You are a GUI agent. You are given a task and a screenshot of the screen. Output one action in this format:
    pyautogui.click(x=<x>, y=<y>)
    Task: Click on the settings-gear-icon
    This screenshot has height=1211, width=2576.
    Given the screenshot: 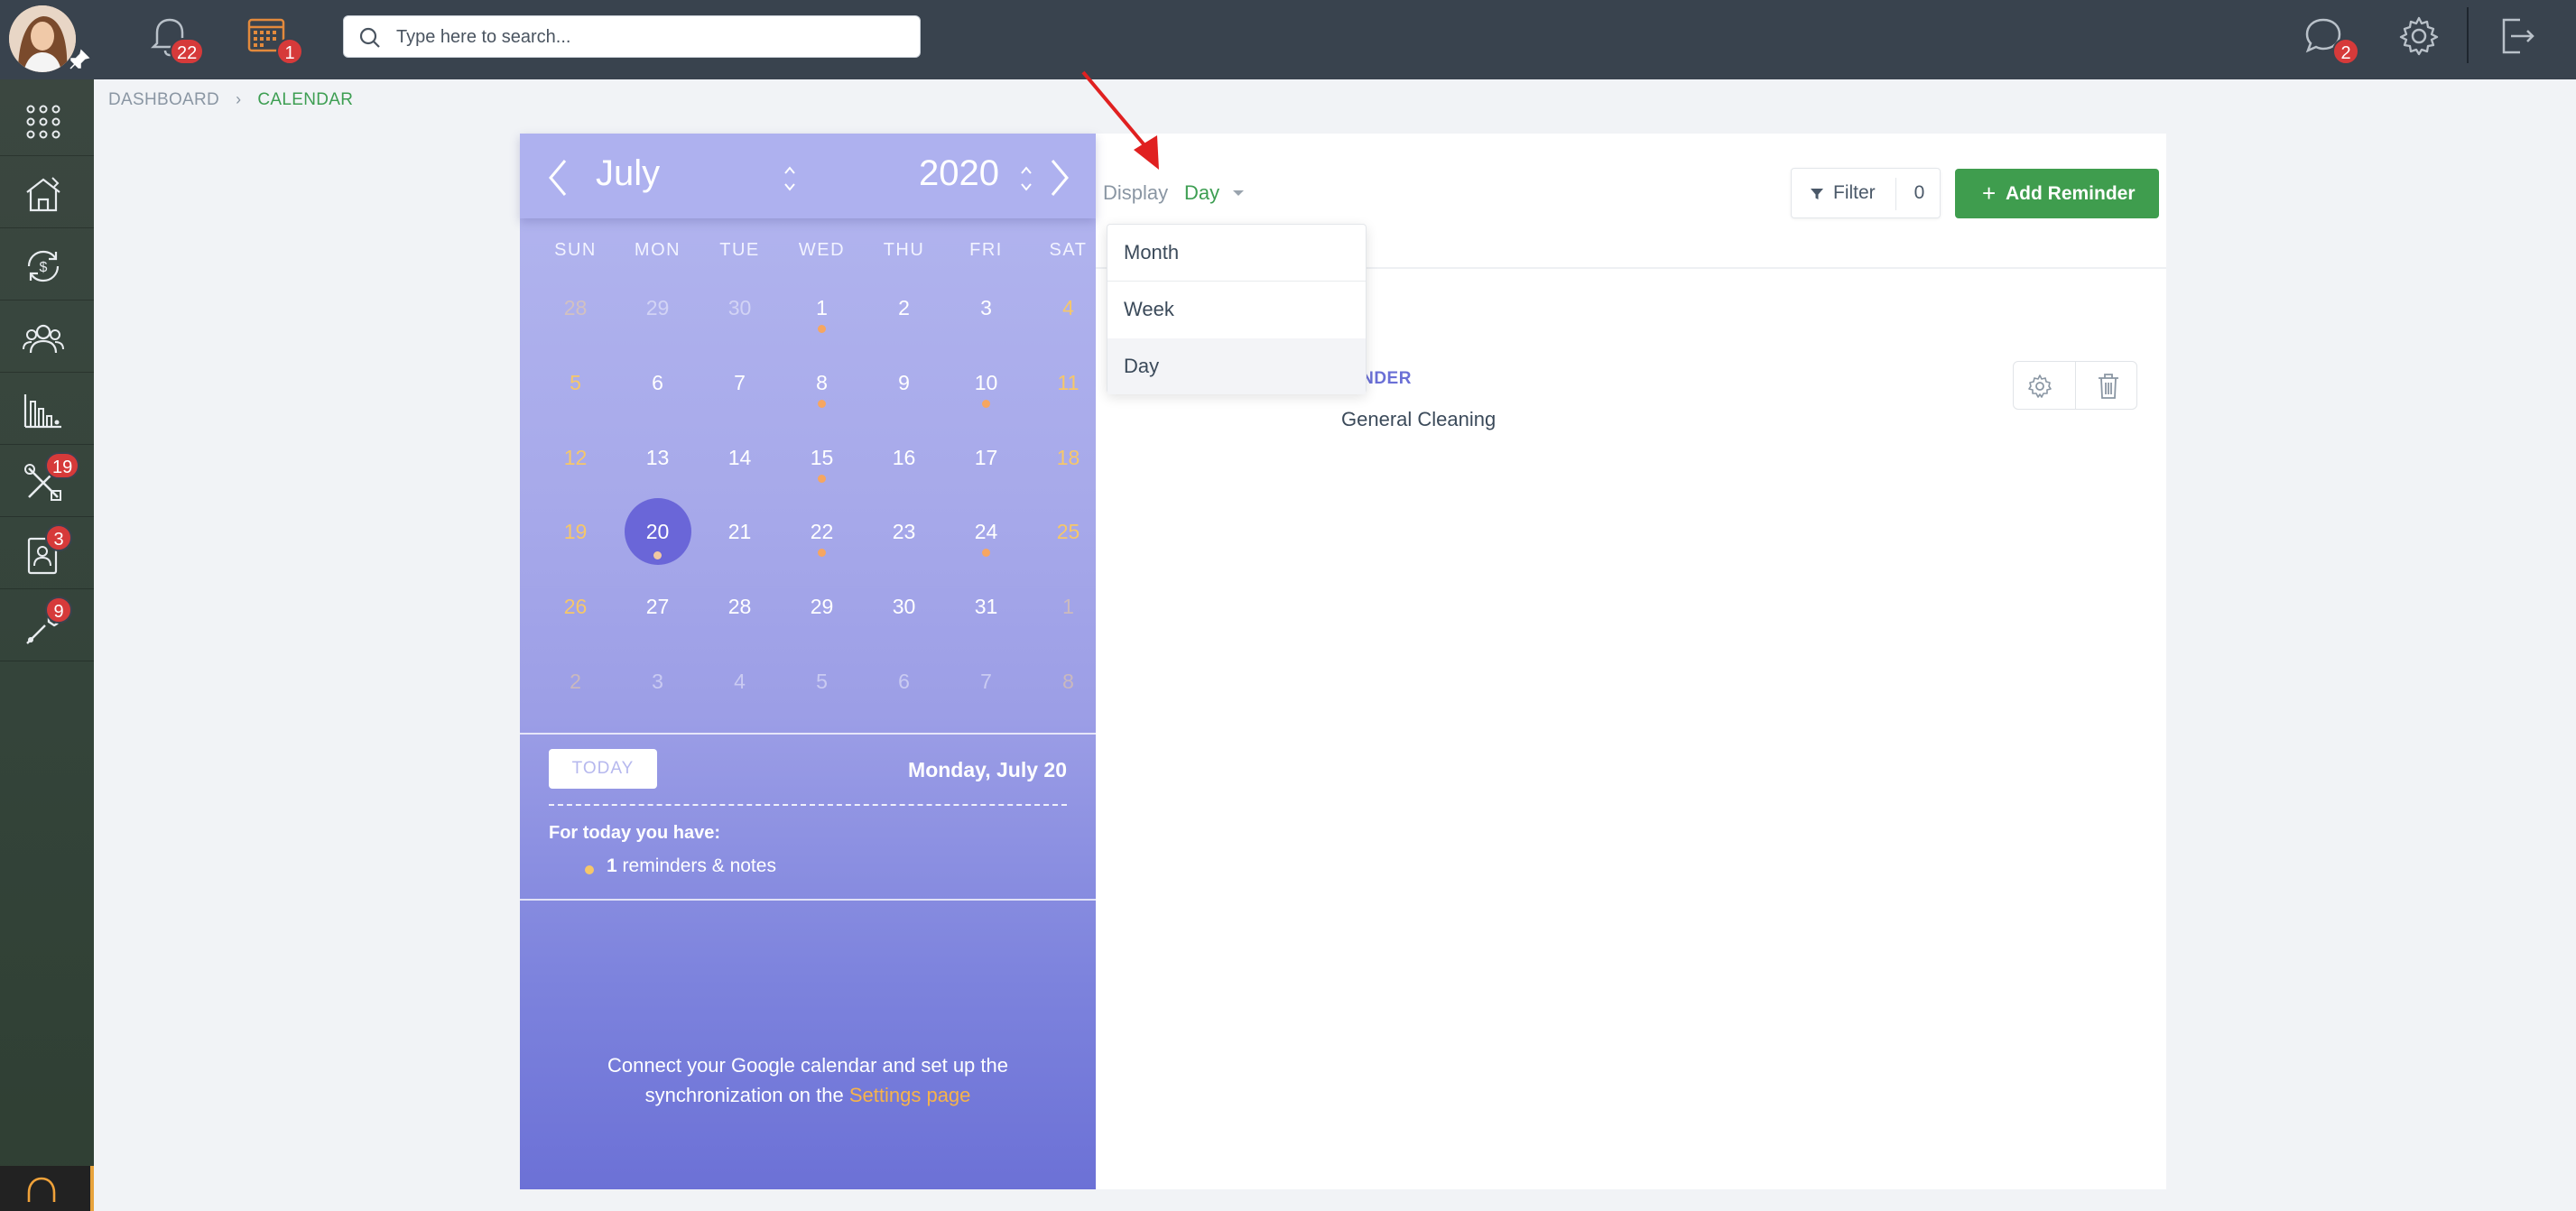 What is the action you would take?
    pyautogui.click(x=2419, y=36)
    